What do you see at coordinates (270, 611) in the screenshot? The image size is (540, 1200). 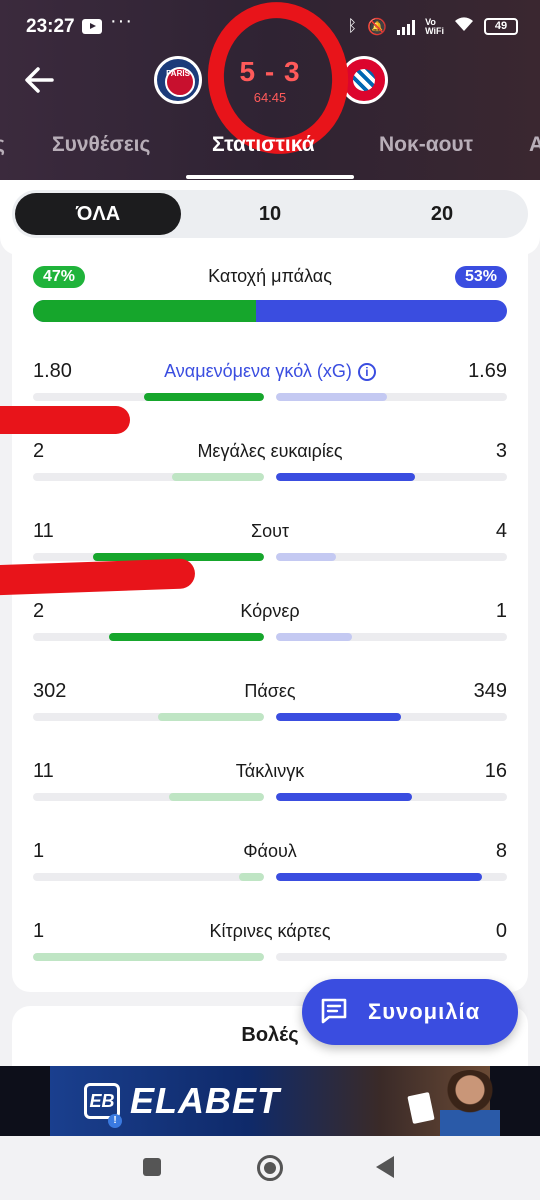 I see `stat-label: Κόρνερ` at bounding box center [270, 611].